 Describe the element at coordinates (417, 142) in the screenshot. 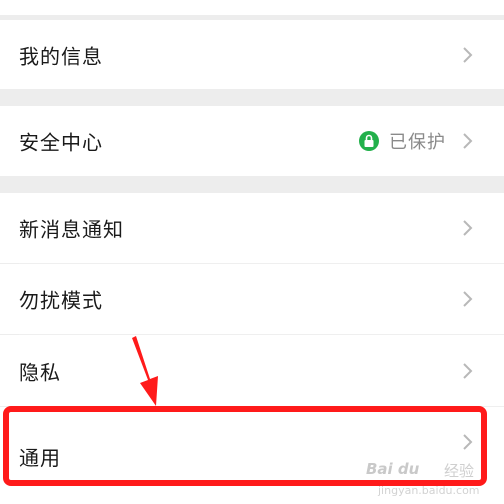

I see `security-status-text: 已保护` at that location.